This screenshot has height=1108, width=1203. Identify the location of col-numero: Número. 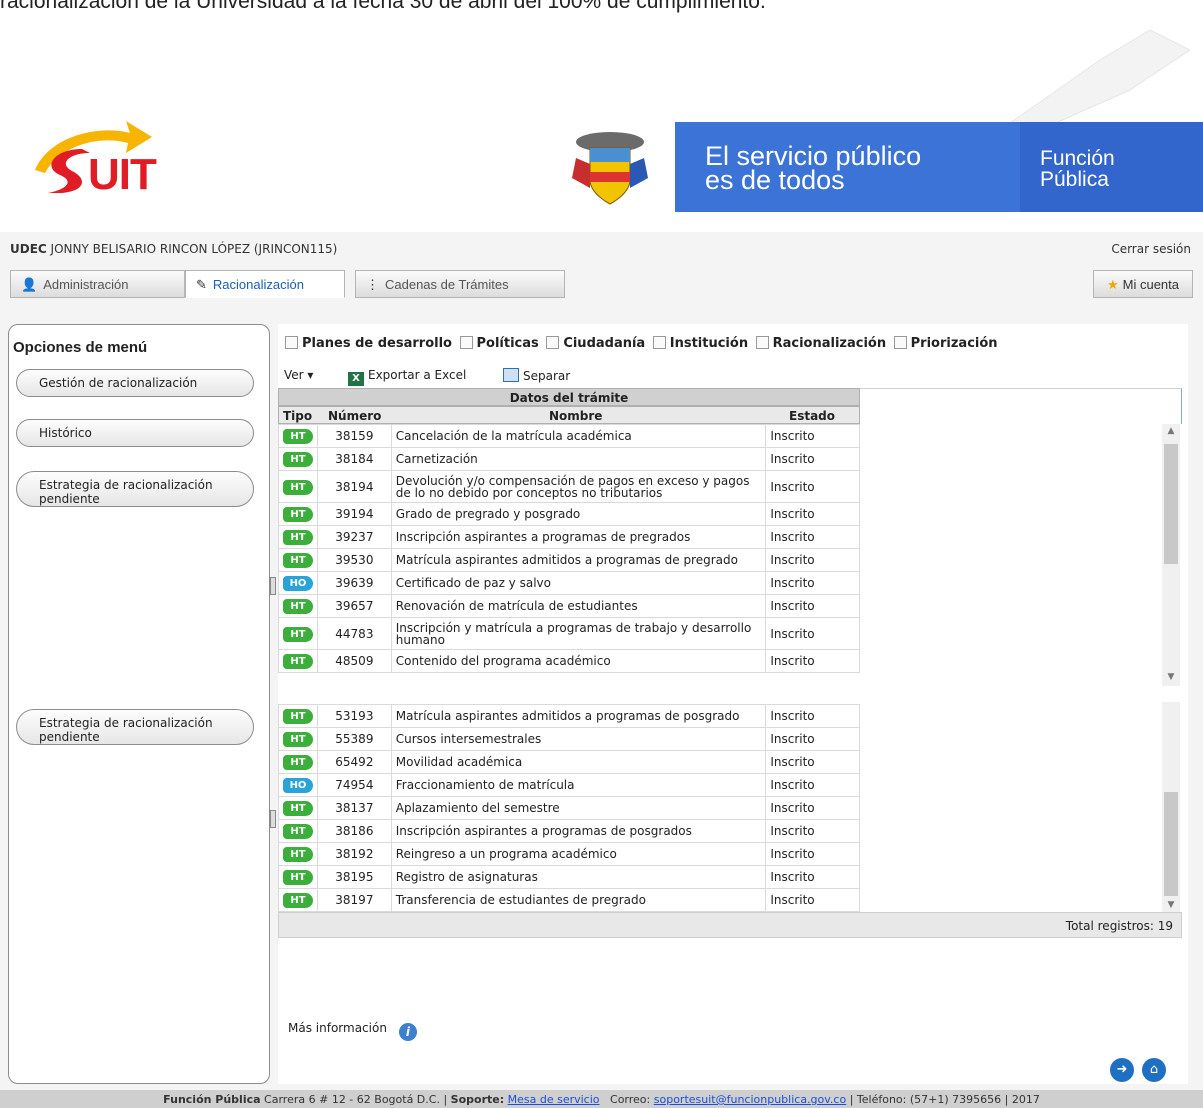
(354, 416).